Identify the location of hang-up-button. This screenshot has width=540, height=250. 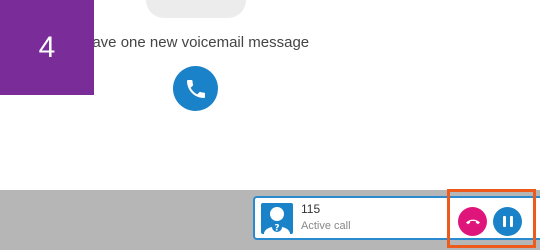
(472, 221).